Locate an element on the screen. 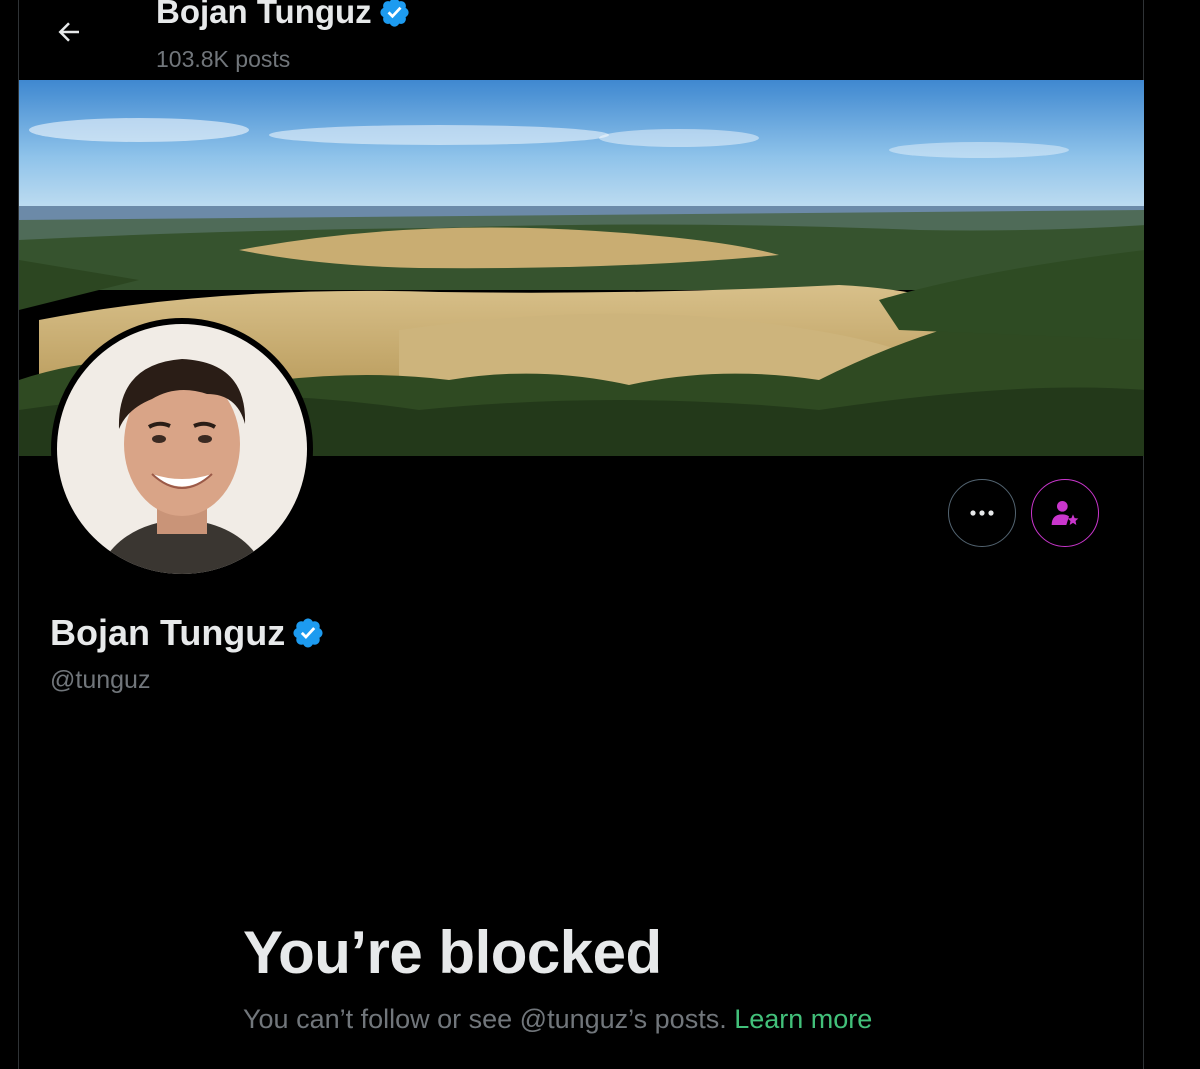 This screenshot has width=1200, height=1069. more-dots-icon is located at coordinates (982, 513).